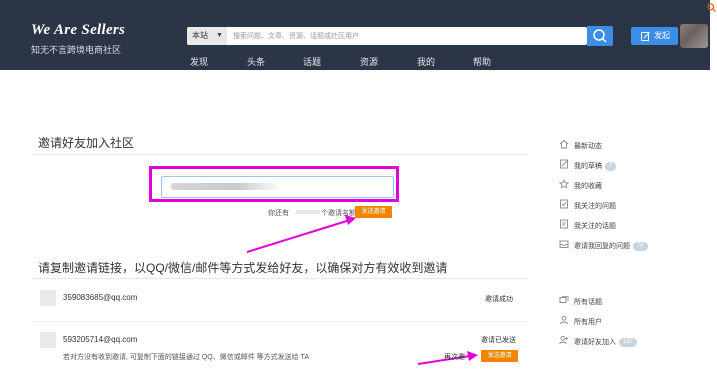 The height and width of the screenshot is (386, 717). I want to click on sidebar-item-label: 我关注的话题, so click(595, 226).